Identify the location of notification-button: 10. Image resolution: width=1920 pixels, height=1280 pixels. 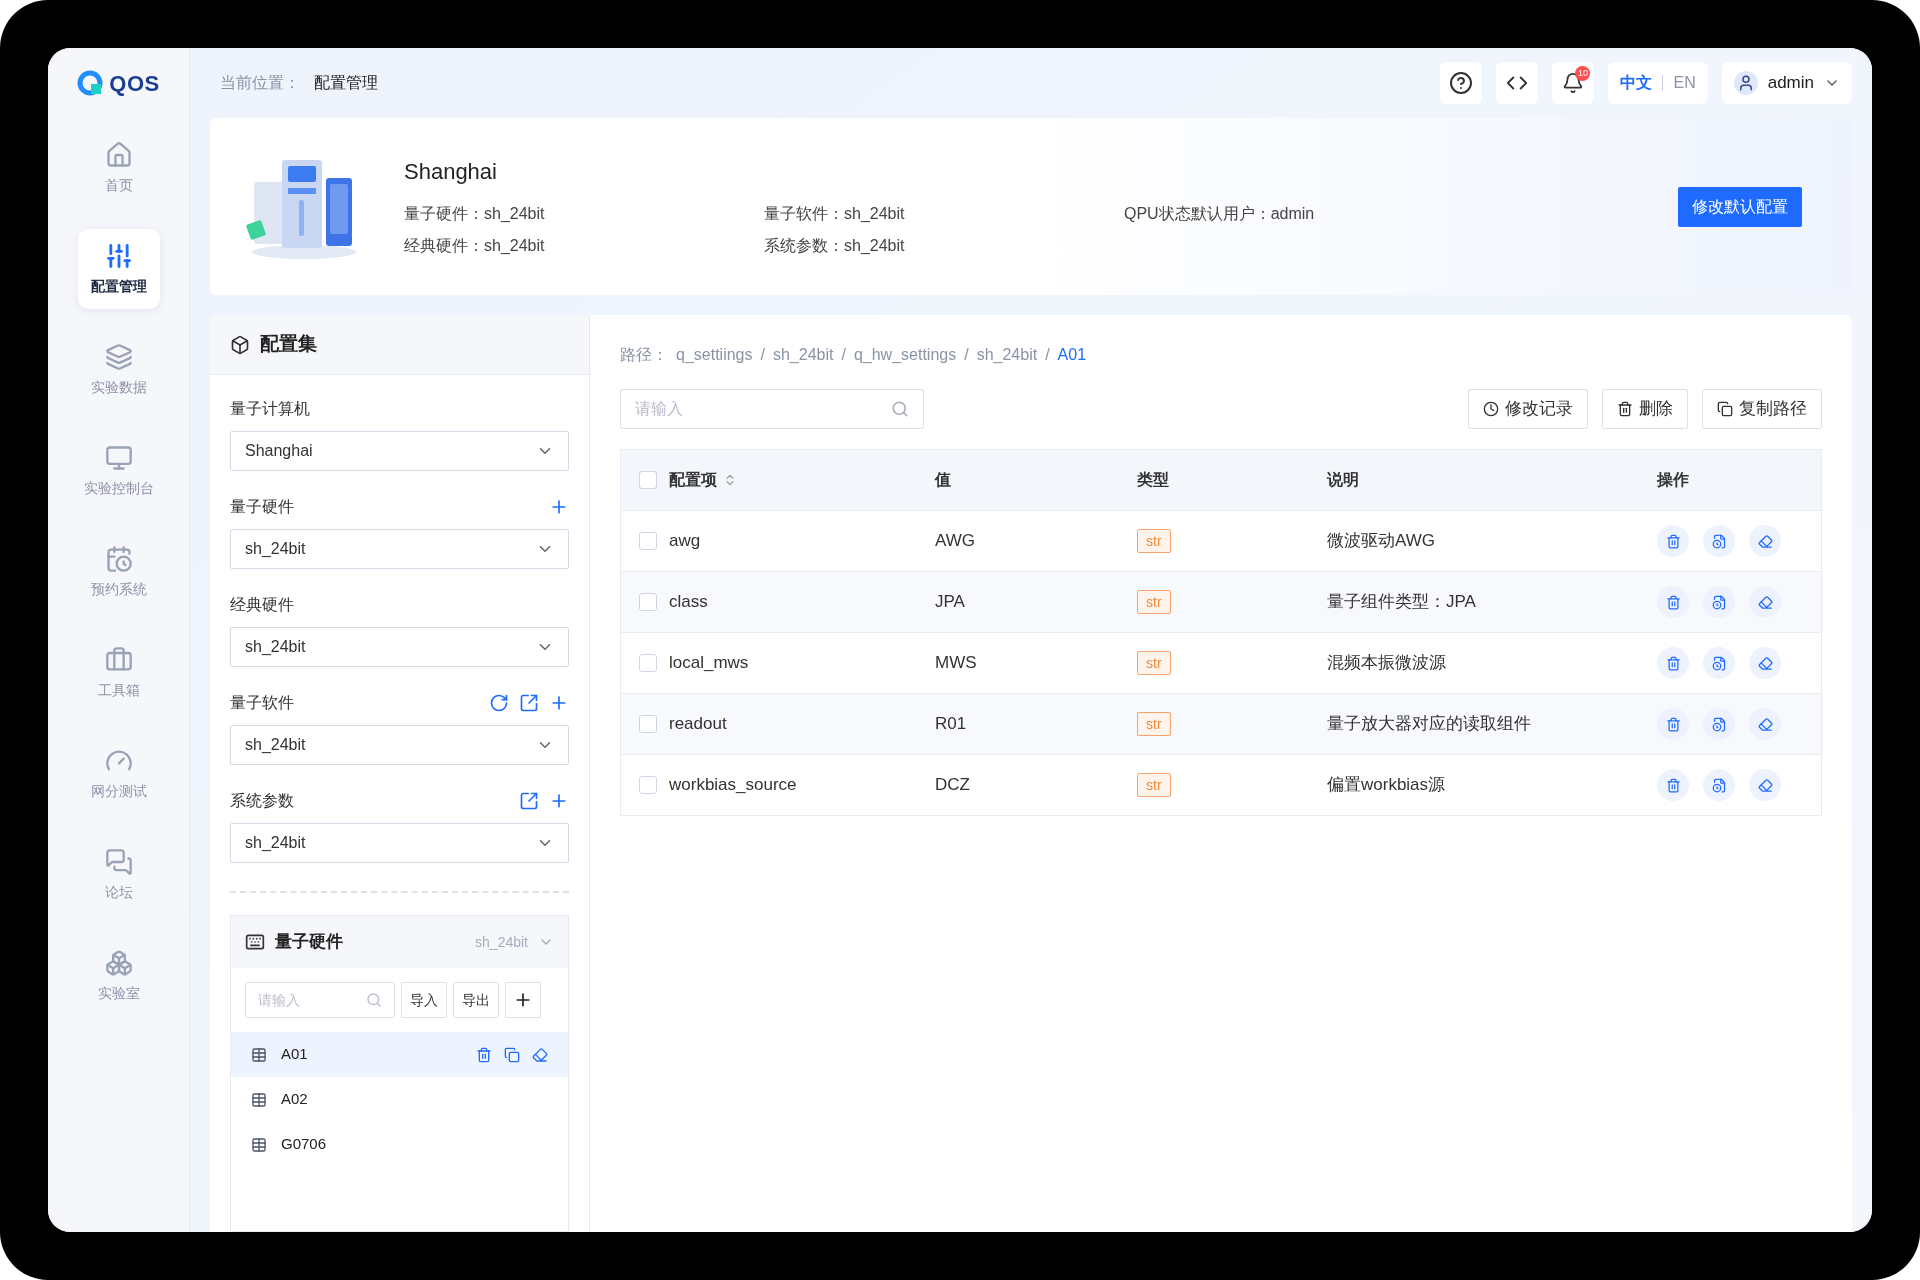
(1573, 83).